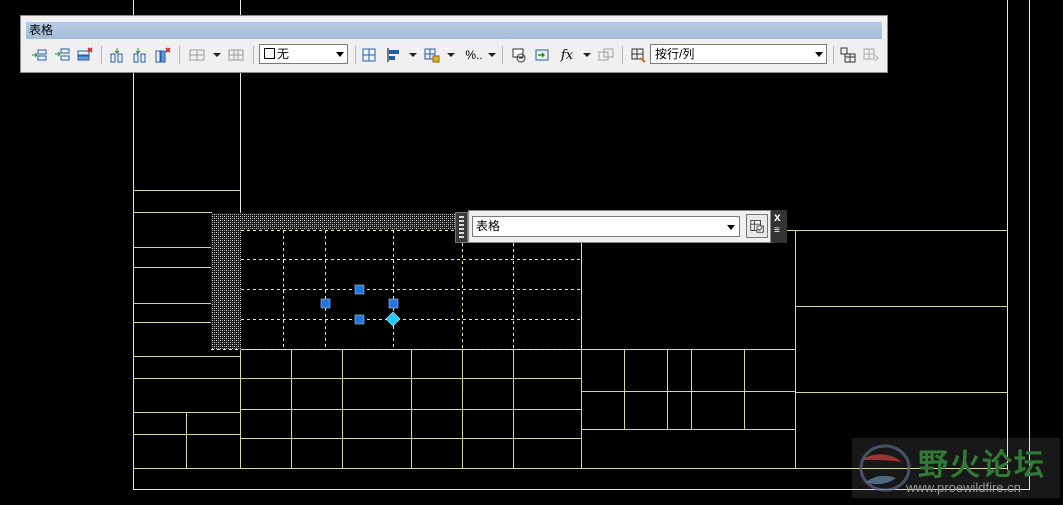 The image size is (1063, 505). Describe the element at coordinates (639, 55) in the screenshot. I see `match-cell-icon` at that location.